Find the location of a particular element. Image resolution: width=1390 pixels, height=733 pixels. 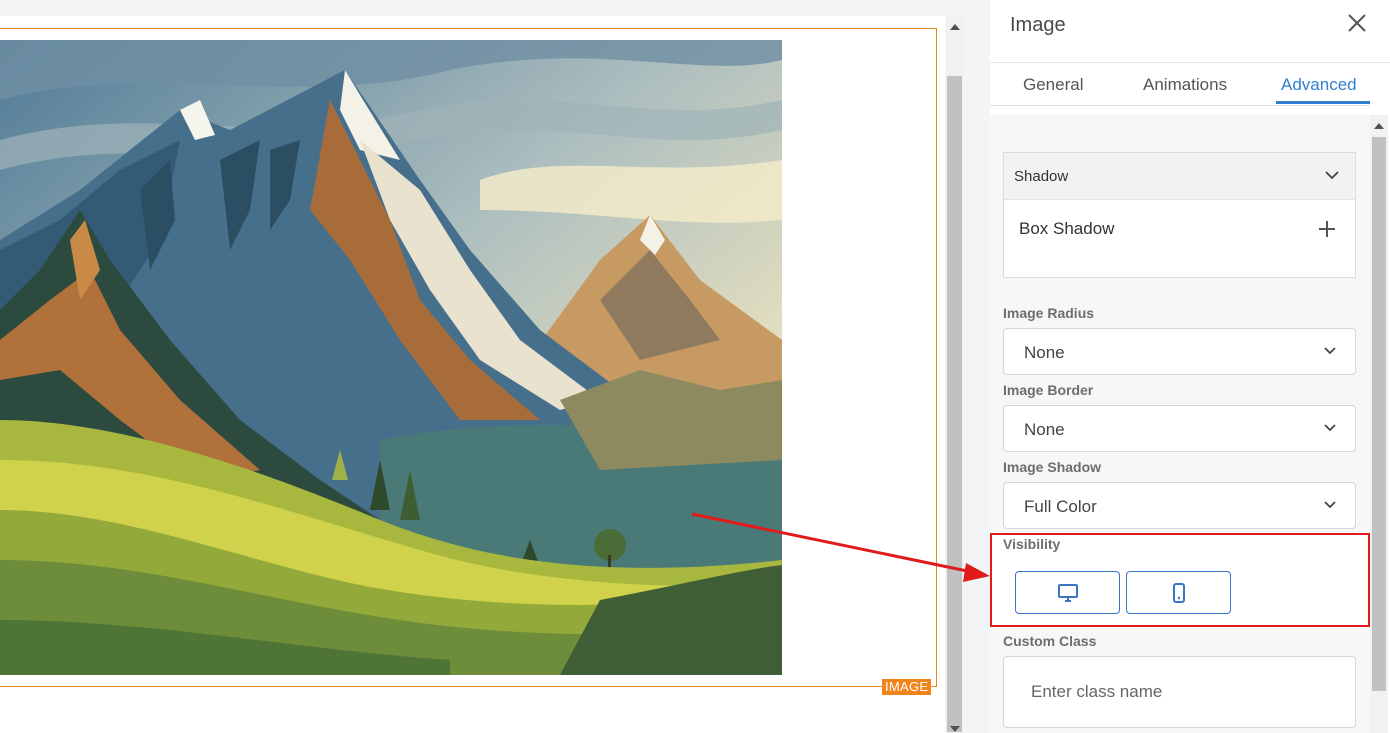

custom-class-label: Custom Class is located at coordinates (1050, 641).